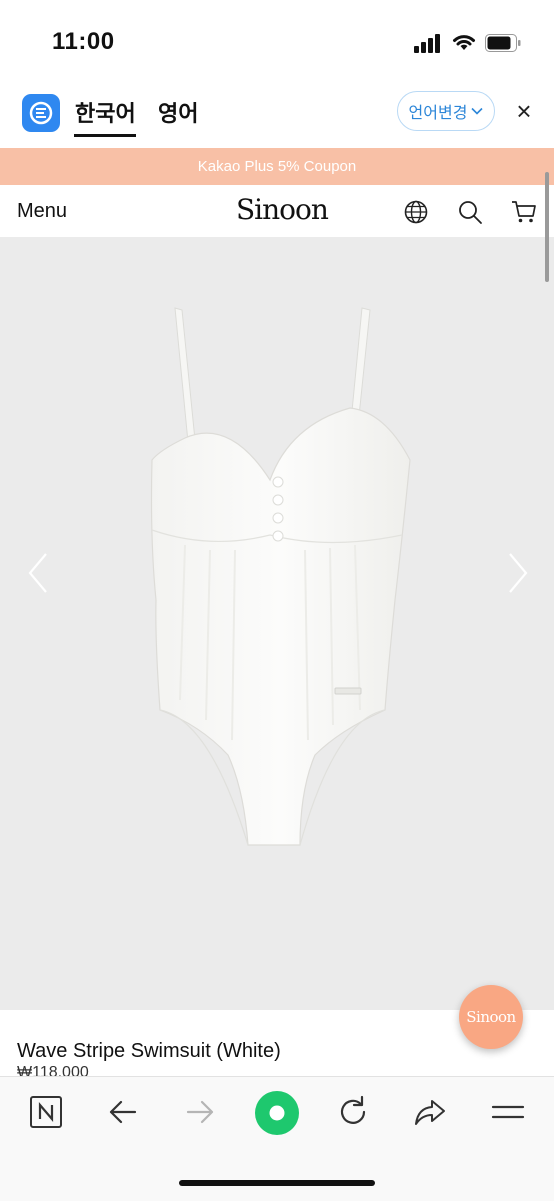 This screenshot has height=1201, width=554. What do you see at coordinates (470, 212) in the screenshot?
I see `search-icon` at bounding box center [470, 212].